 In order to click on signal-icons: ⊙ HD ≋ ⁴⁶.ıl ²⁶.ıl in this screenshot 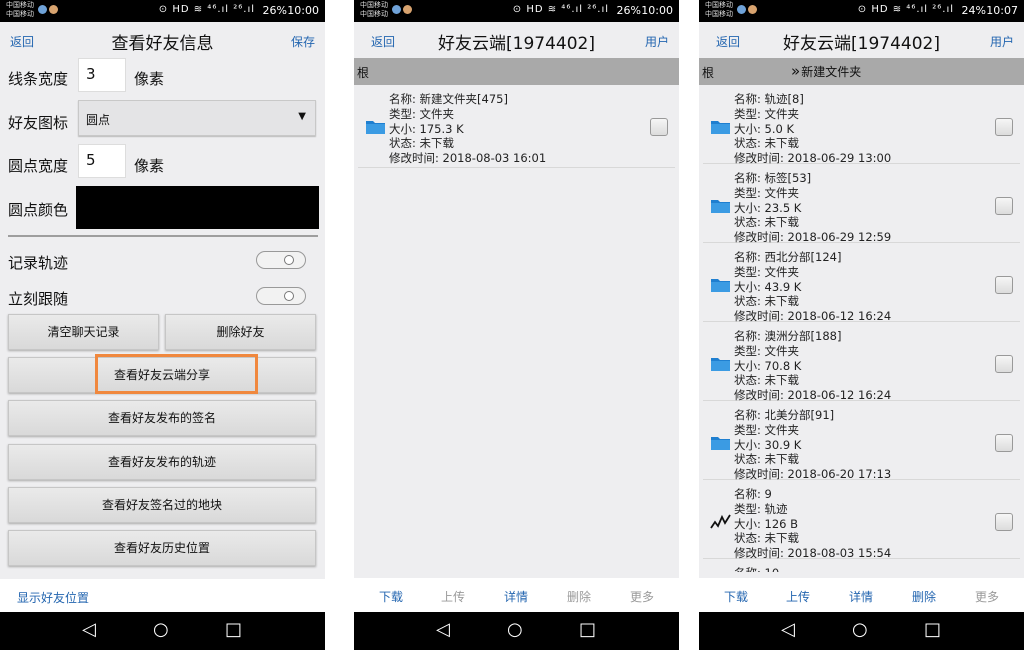, I will do `click(206, 9)`.